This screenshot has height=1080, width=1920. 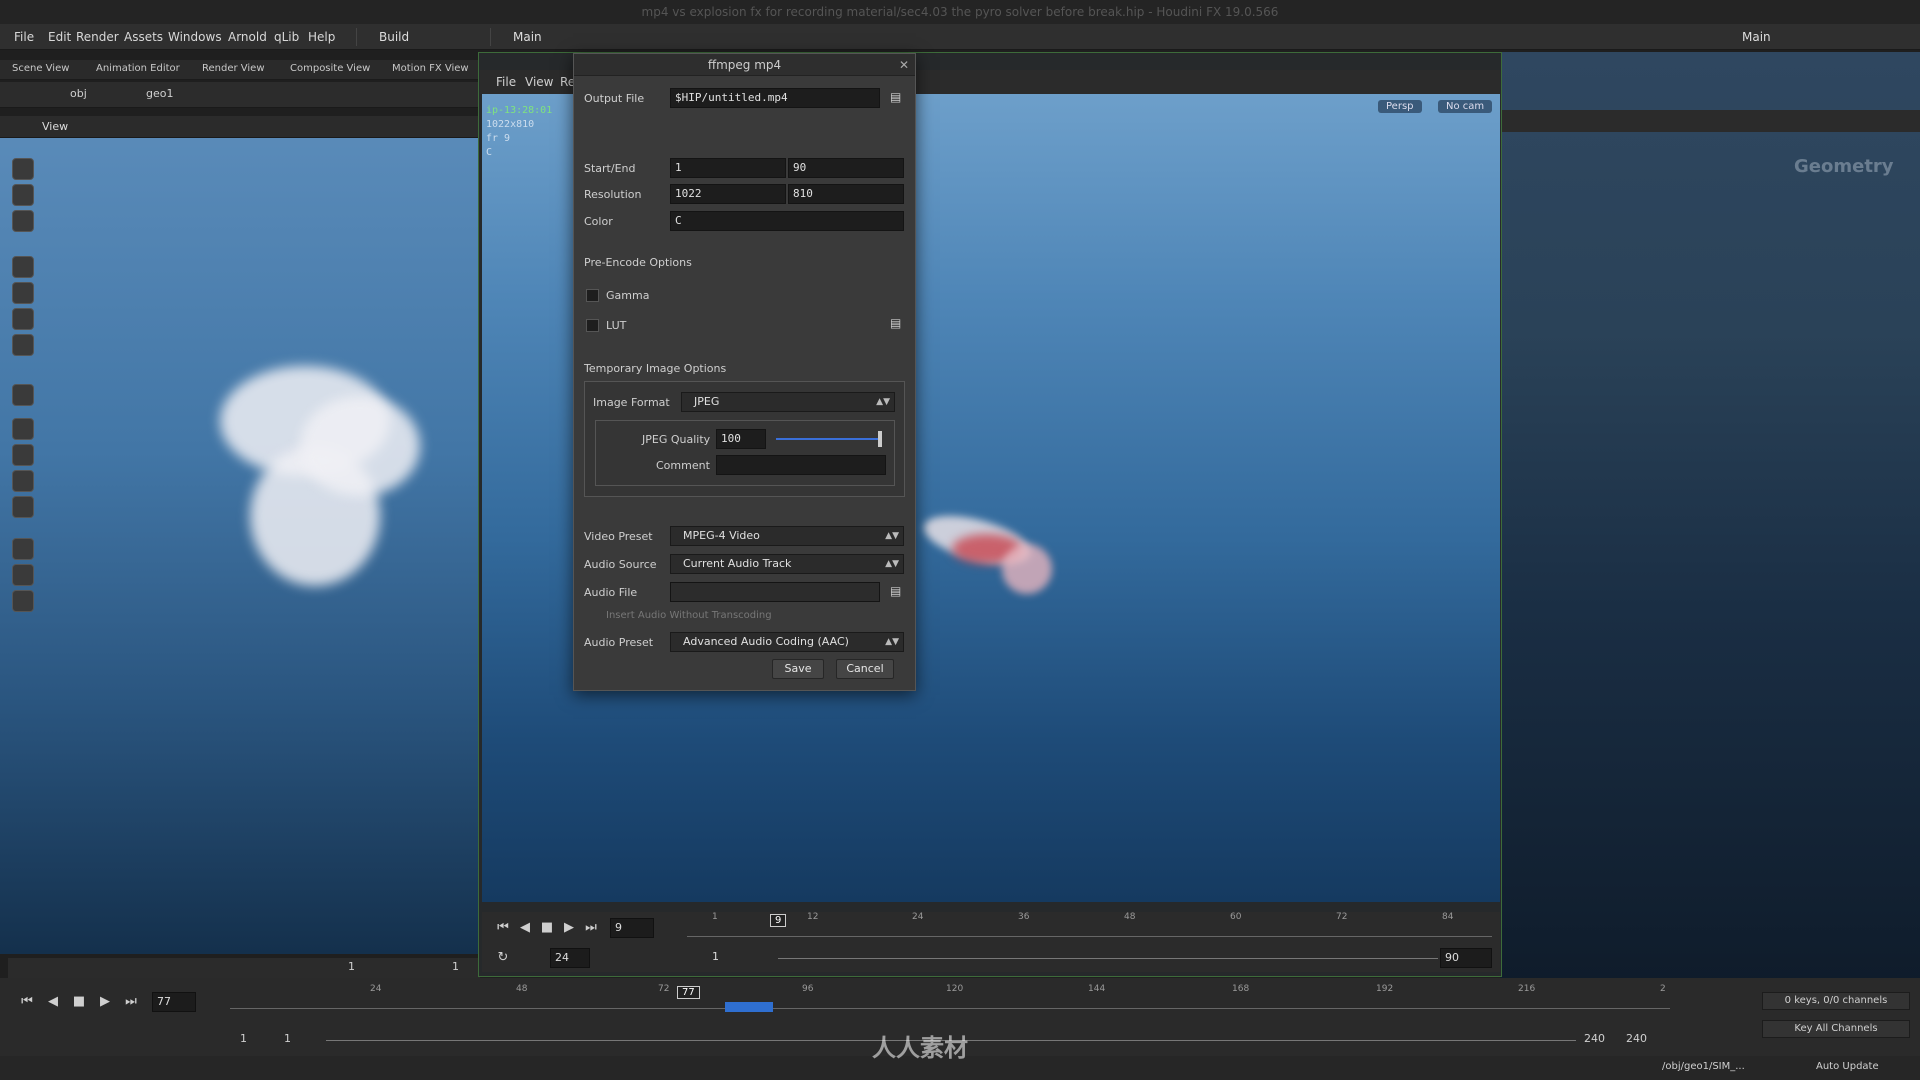 I want to click on close-icon: ✕, so click(x=904, y=65).